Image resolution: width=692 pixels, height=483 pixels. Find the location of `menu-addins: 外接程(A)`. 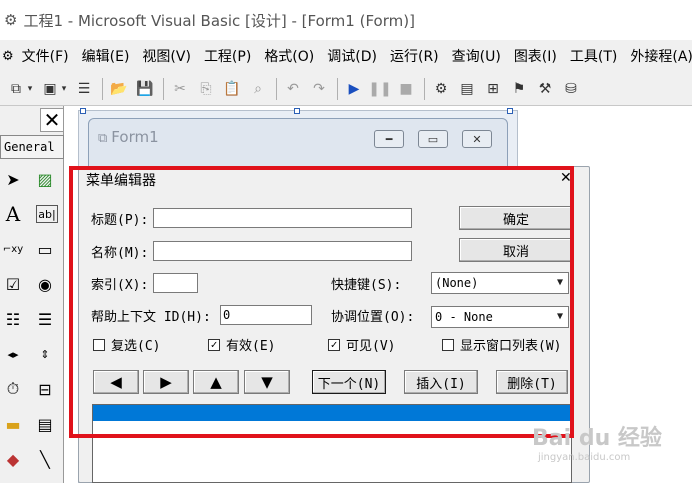

menu-addins: 外接程(A) is located at coordinates (661, 56).